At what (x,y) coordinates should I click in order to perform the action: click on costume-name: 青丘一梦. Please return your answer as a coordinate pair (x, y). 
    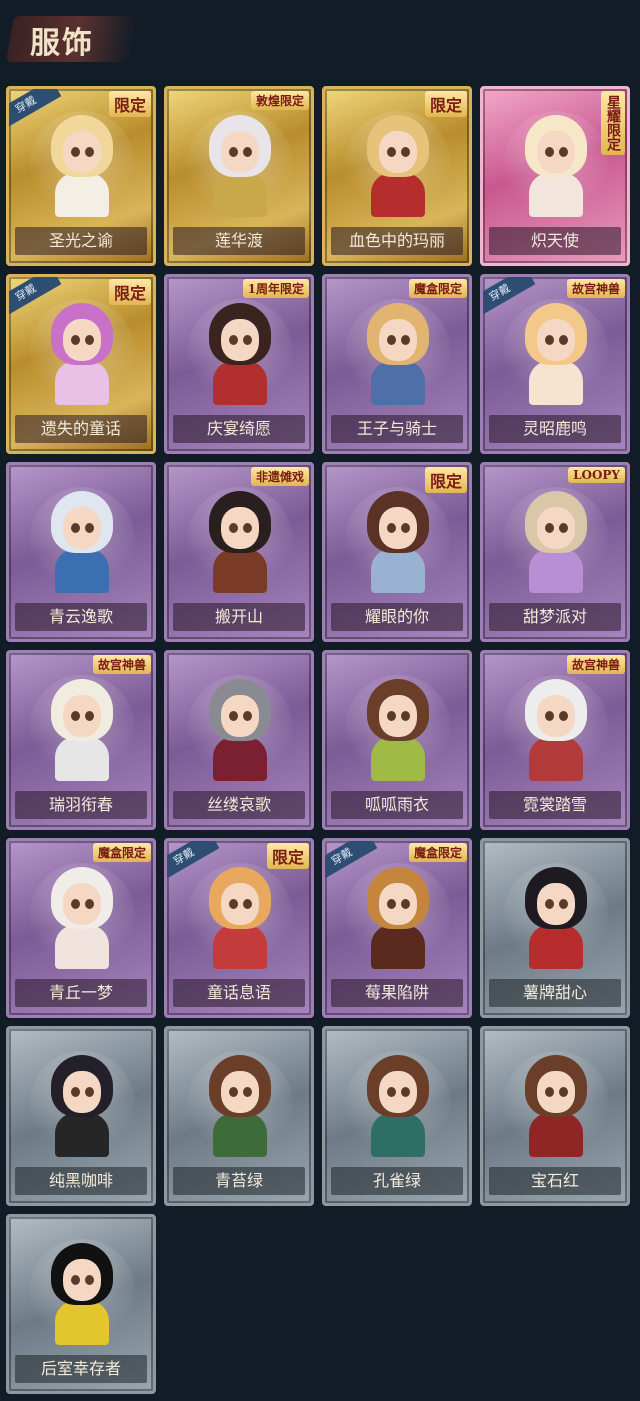
    Looking at the image, I should click on (81, 993).